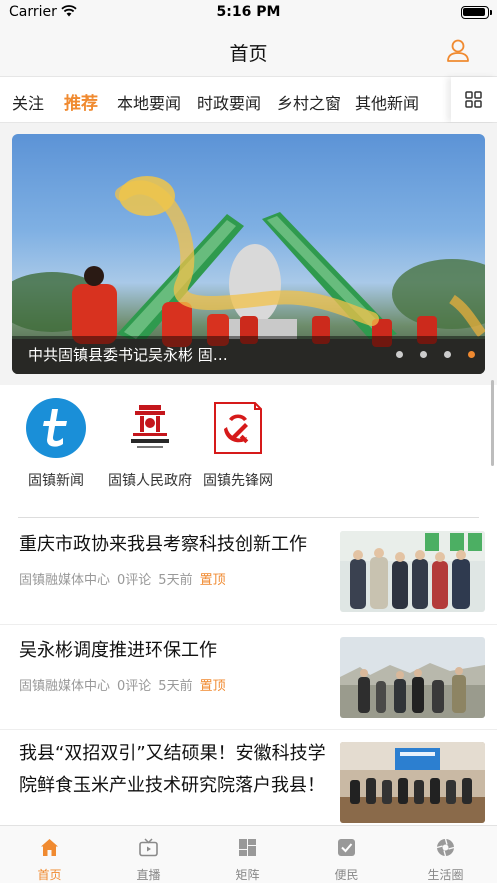 Image resolution: width=497 pixels, height=883 pixels. I want to click on page-title: 首页, so click(248, 54).